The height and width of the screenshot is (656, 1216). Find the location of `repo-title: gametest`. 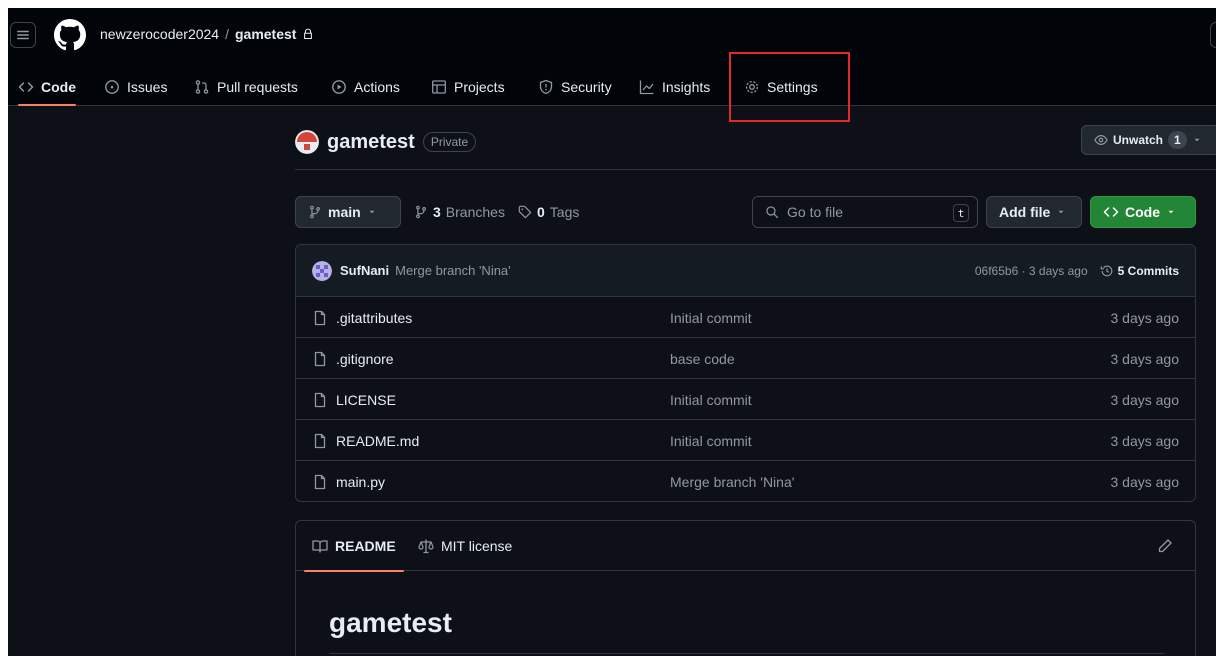

repo-title: gametest is located at coordinates (371, 142).